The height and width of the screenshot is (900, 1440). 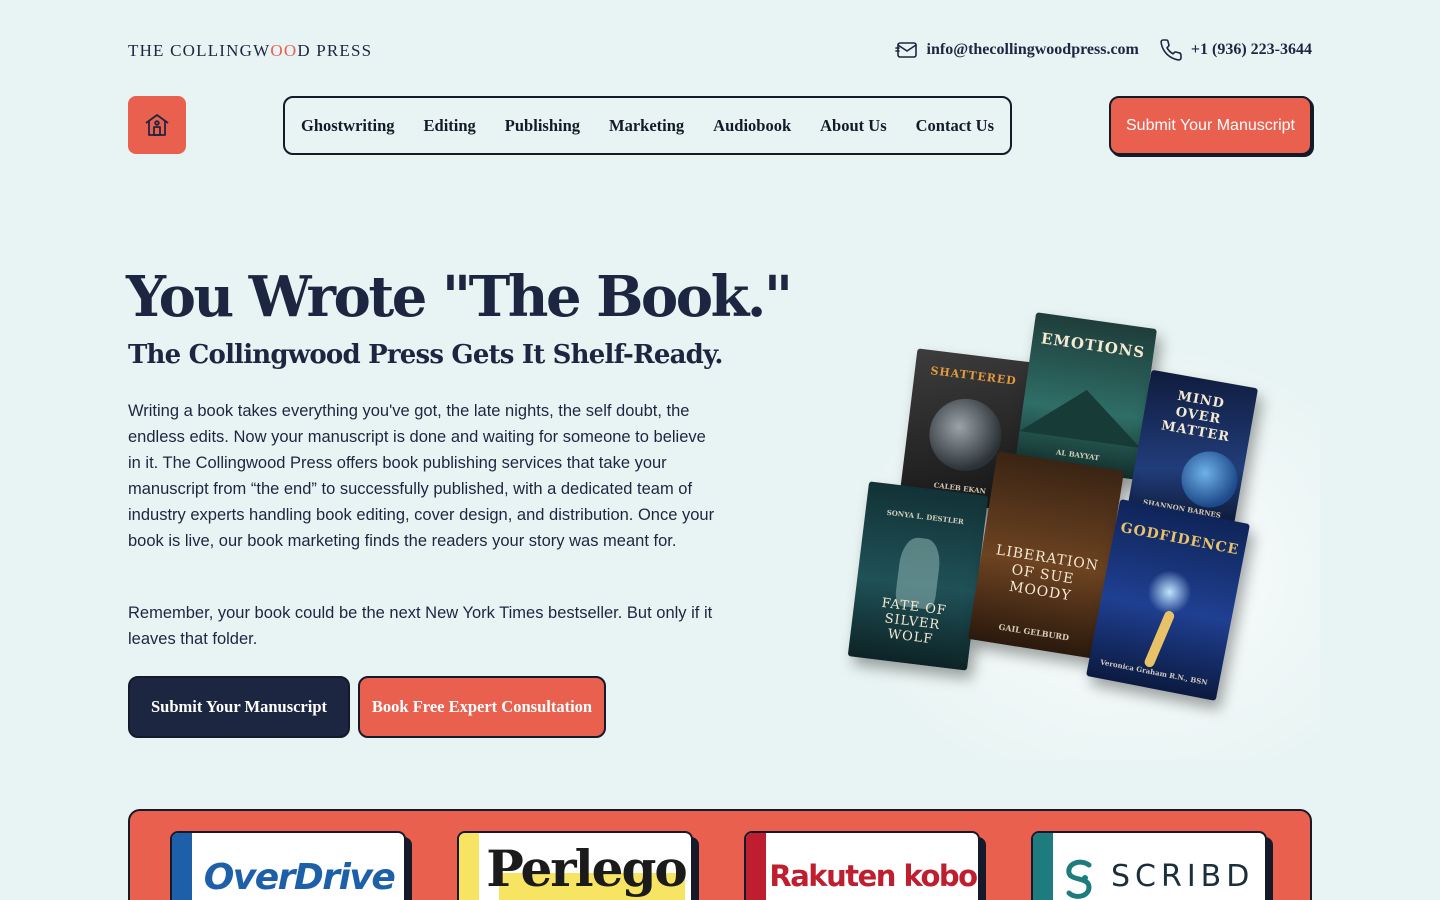 I want to click on scribd-logo: SCRIBD, so click(x=1183, y=876).